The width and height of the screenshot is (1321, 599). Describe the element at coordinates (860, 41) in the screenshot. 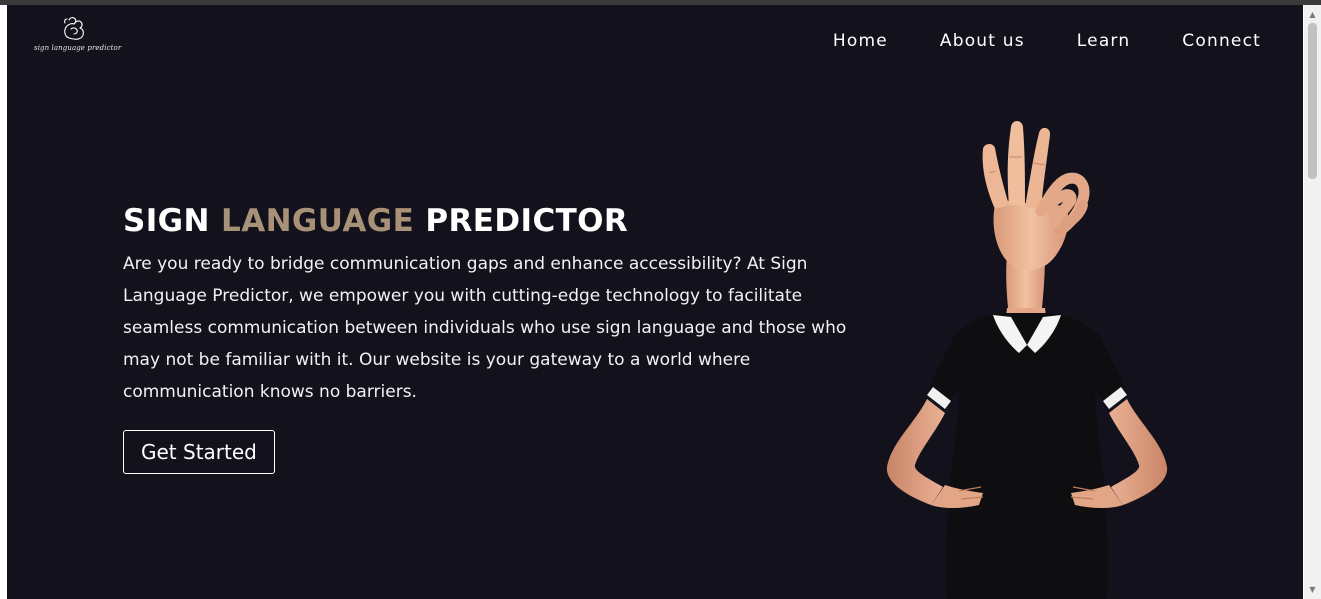

I see `nav-link-home: Home` at that location.